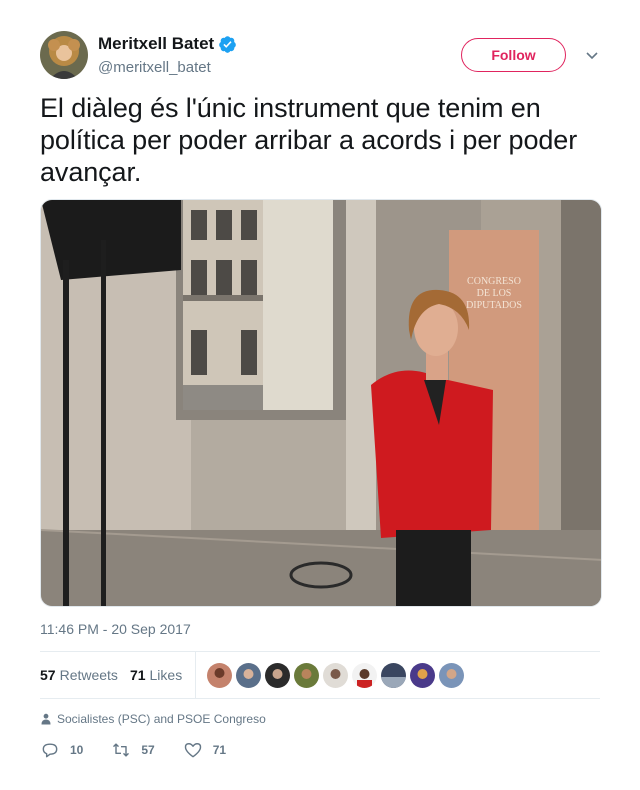 The image size is (640, 790). Describe the element at coordinates (88, 675) in the screenshot. I see `retweets-label: Retweets` at that location.